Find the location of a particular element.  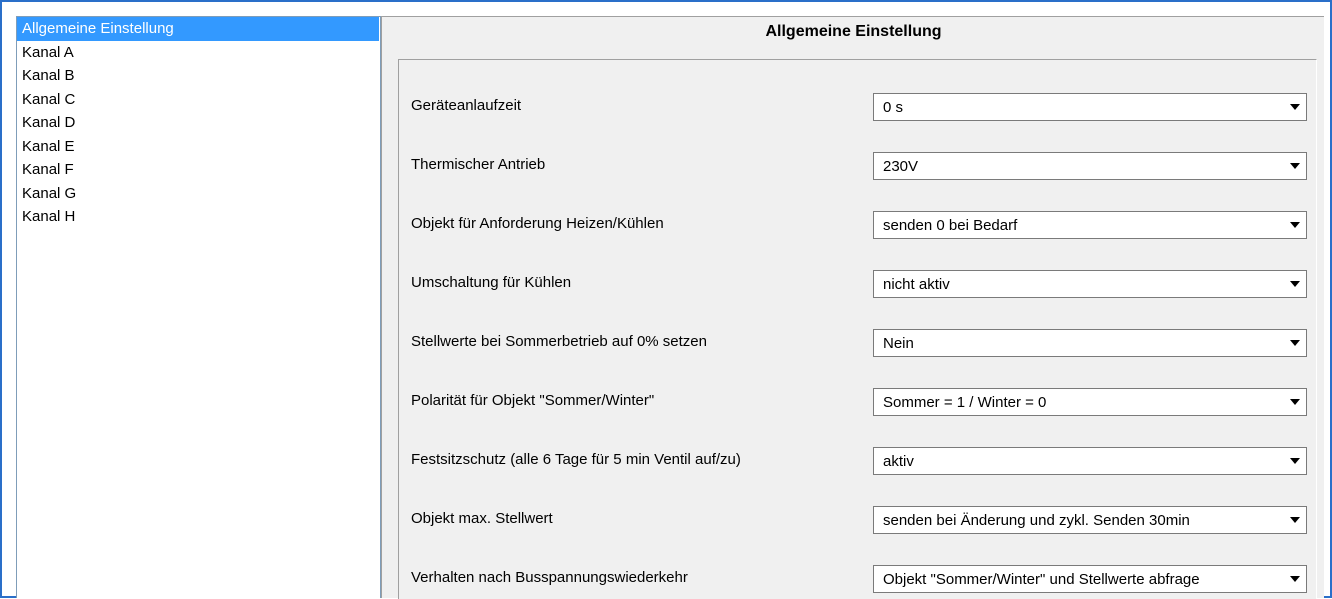

param-row-thermischer-antrieb: Thermischer Antrieb 230V is located at coordinates (857, 165).